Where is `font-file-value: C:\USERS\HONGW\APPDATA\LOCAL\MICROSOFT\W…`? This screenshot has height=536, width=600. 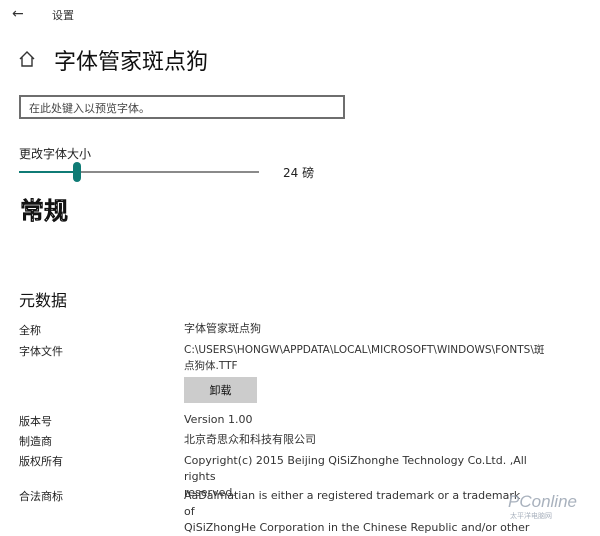
font-file-value: C:\USERS\HONGW\APPDATA\LOCAL\MICROSOFT\W… is located at coordinates (364, 358).